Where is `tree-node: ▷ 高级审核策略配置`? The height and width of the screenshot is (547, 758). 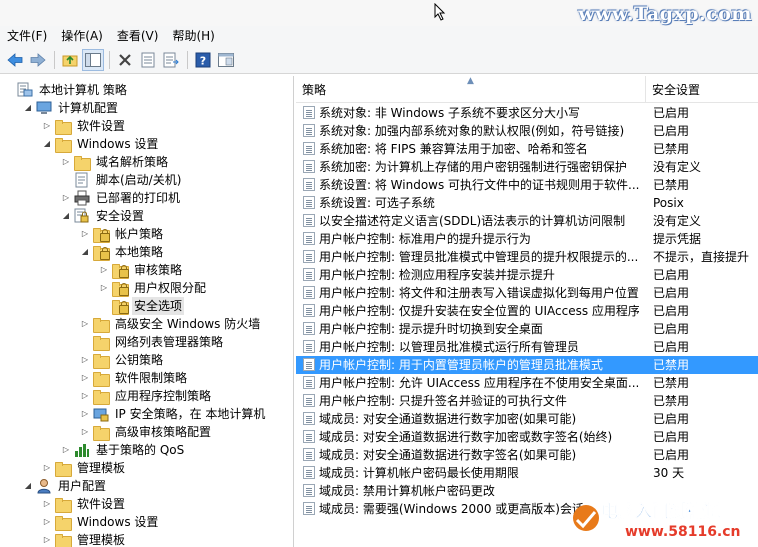 tree-node: ▷ 高级审核策略配置 is located at coordinates (146, 432).